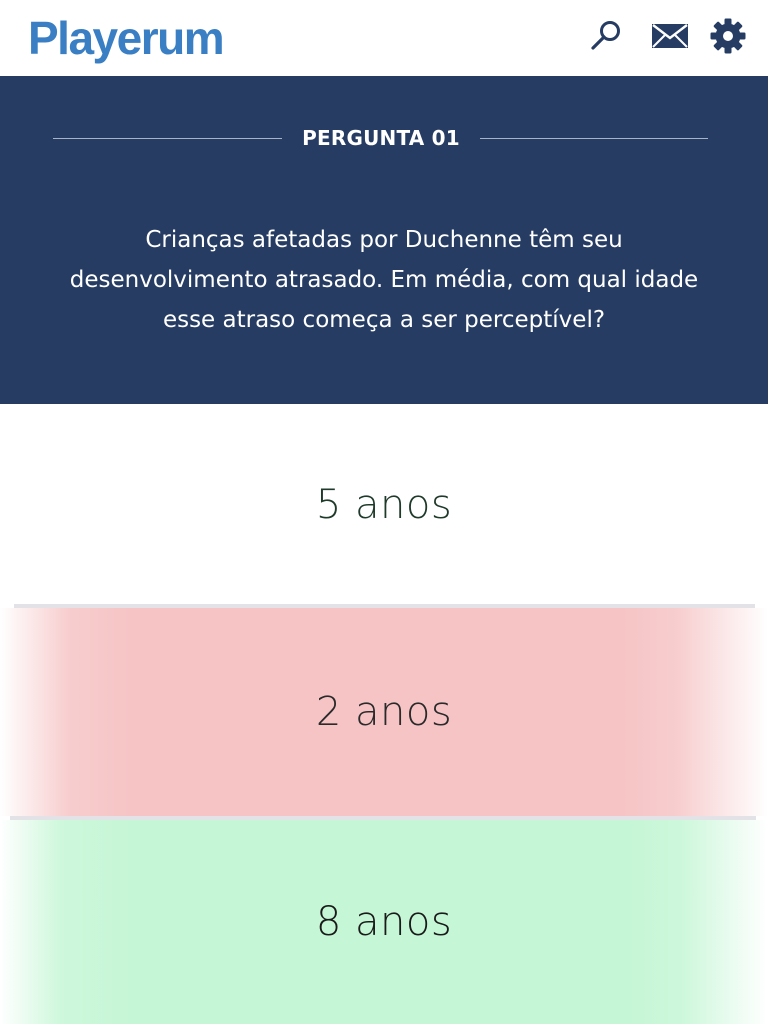  Describe the element at coordinates (594, 138) in the screenshot. I see `question-divider-right` at that location.